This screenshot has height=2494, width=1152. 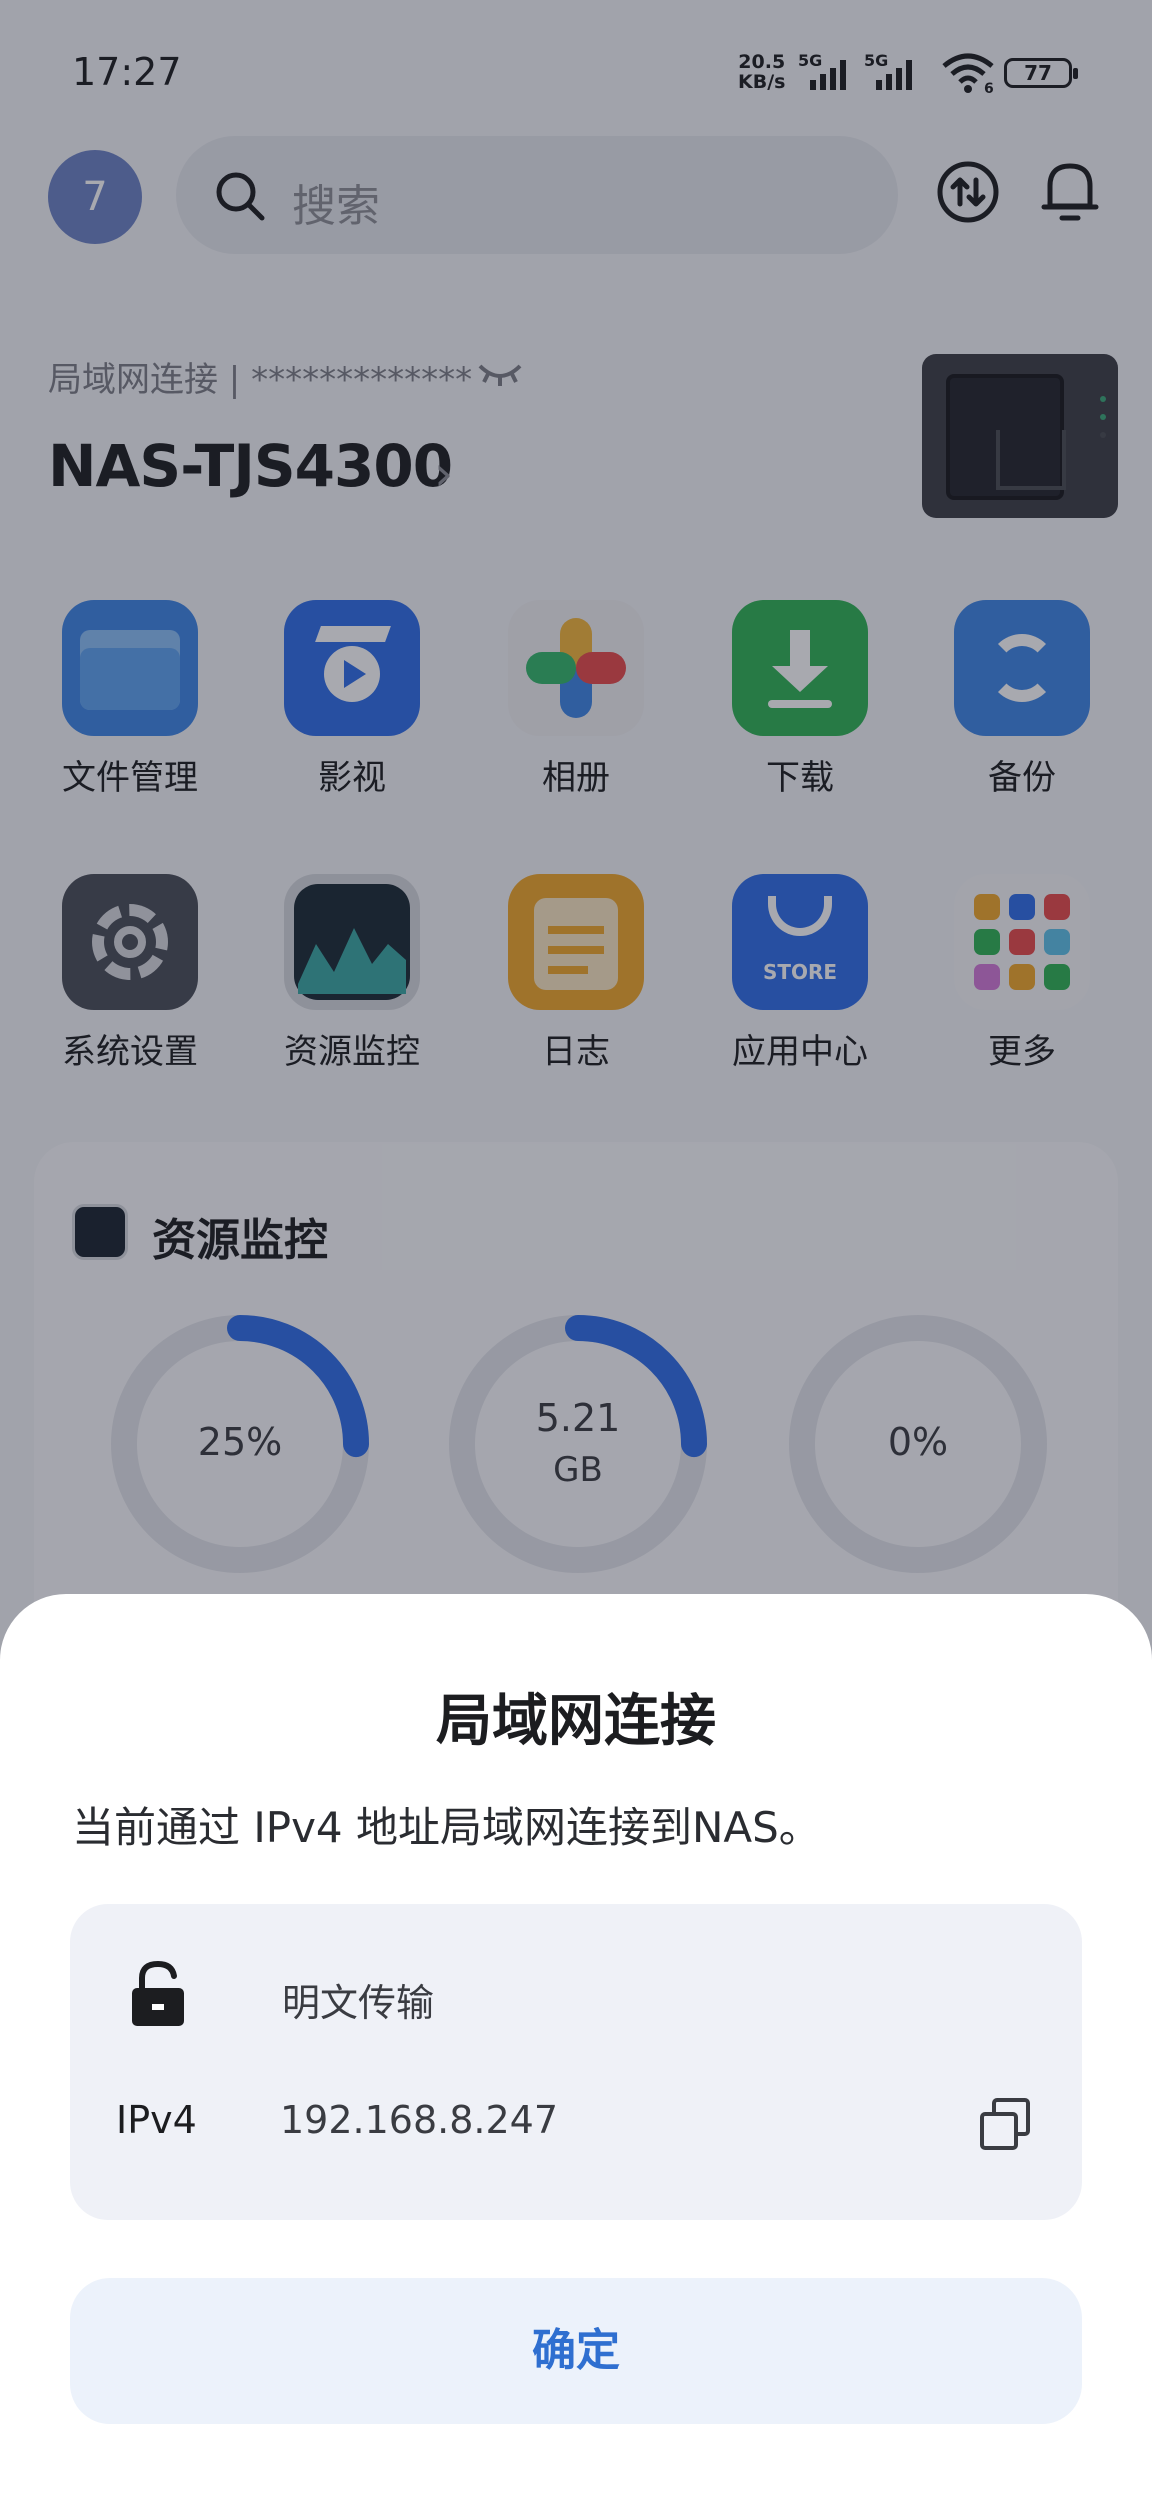 I want to click on unlock-icon, so click(x=158, y=1993).